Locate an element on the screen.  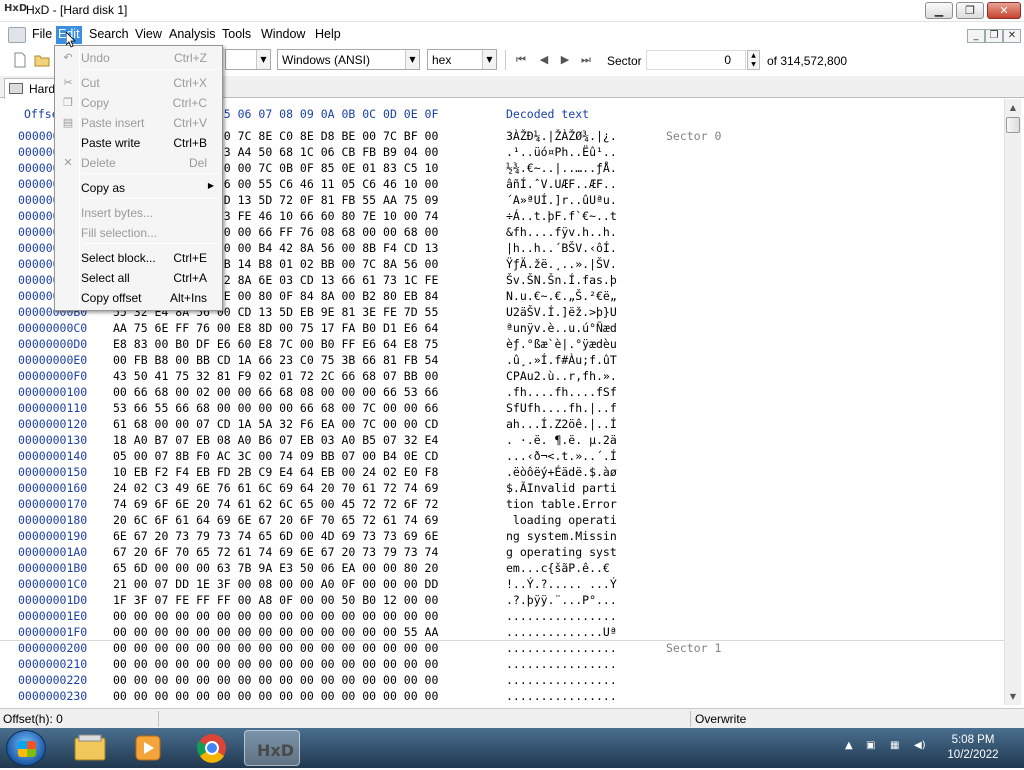
row-offset: 0000000100 is located at coordinates (52, 392).